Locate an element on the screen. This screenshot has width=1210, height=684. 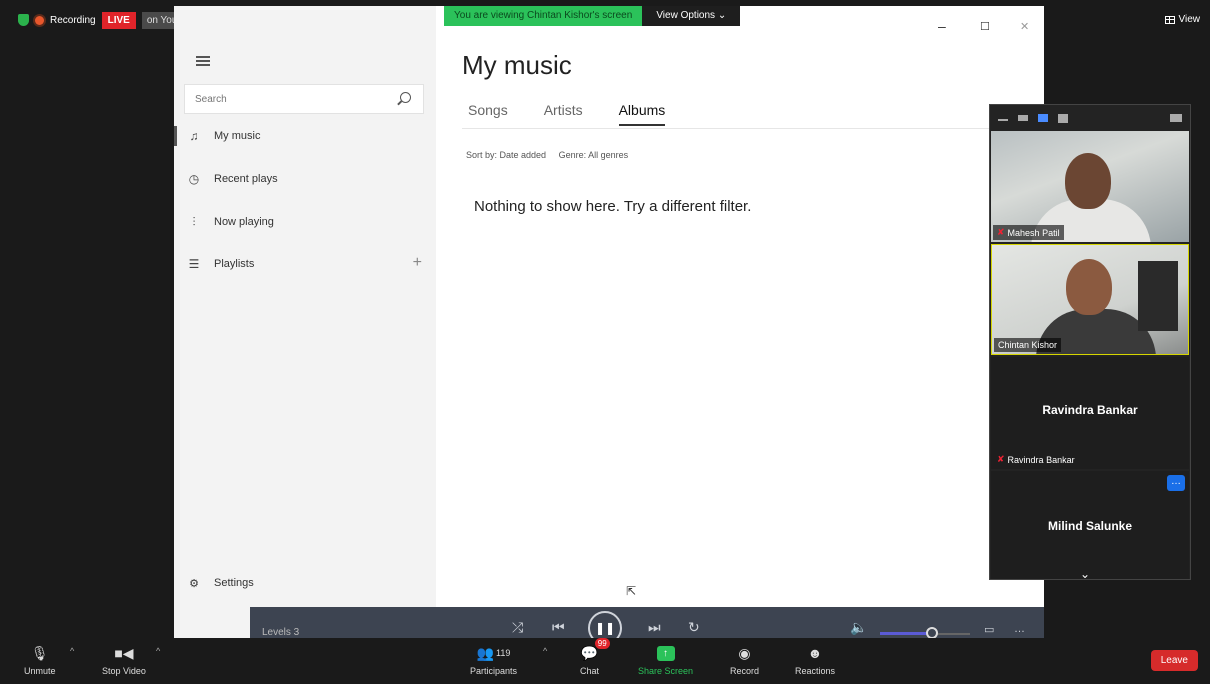
sort-by-dropdown: Sort by: Date added is located at coordinates (506, 155).